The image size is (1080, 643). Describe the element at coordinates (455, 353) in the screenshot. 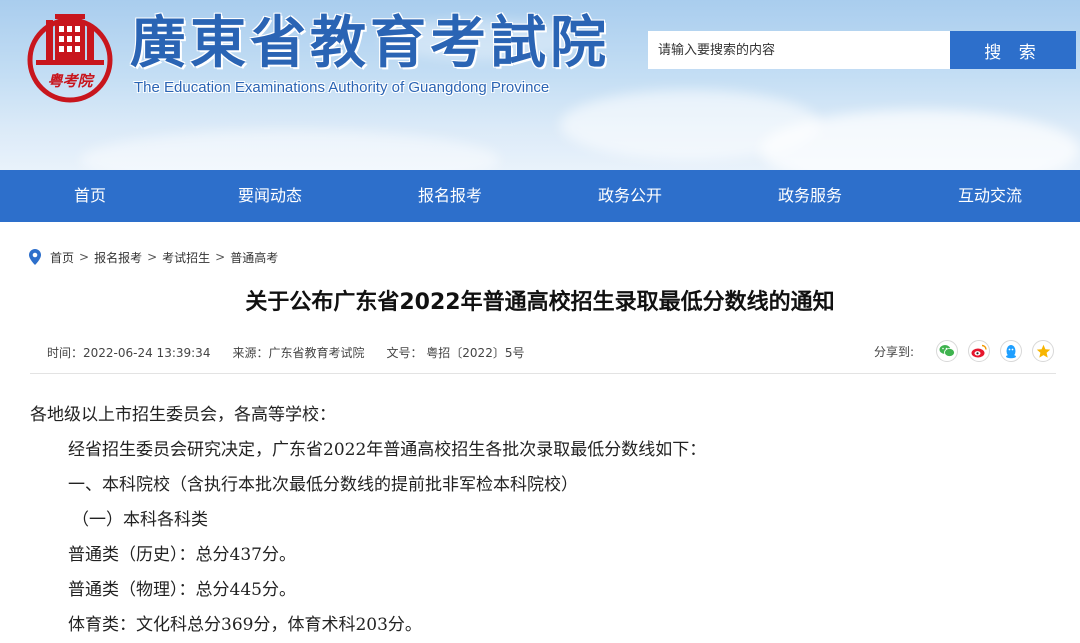

I see `document-number: 文号： 粤招〔2022〕5号` at that location.